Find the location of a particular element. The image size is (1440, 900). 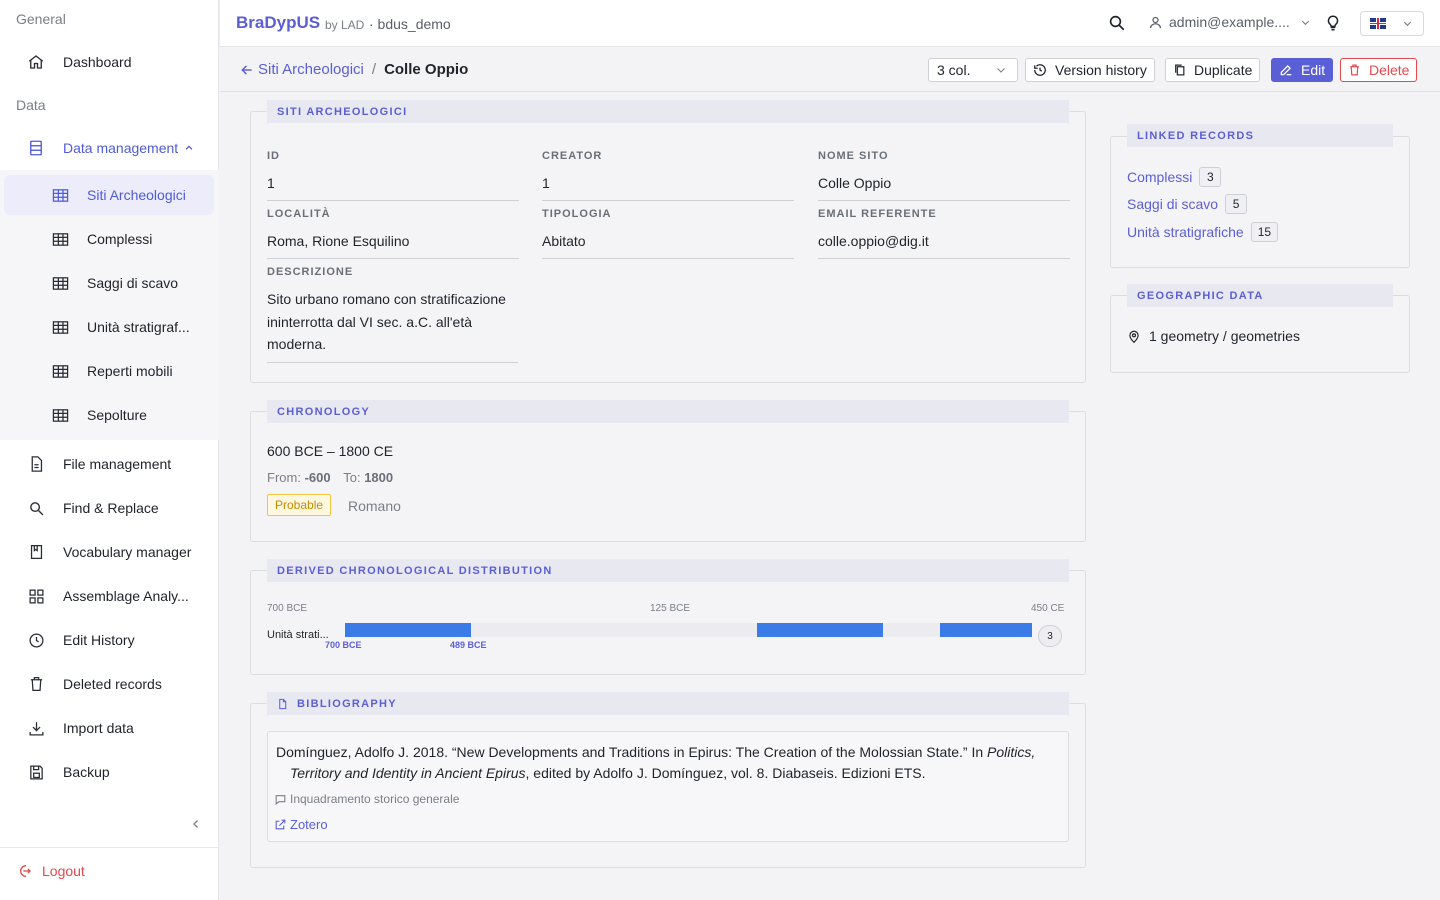

linked-record-label: Complessi is located at coordinates (1160, 177).